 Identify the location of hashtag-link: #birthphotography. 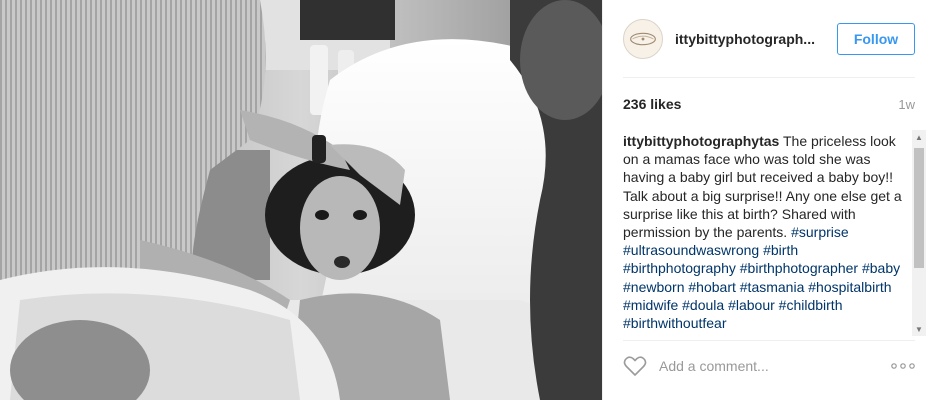
(679, 268).